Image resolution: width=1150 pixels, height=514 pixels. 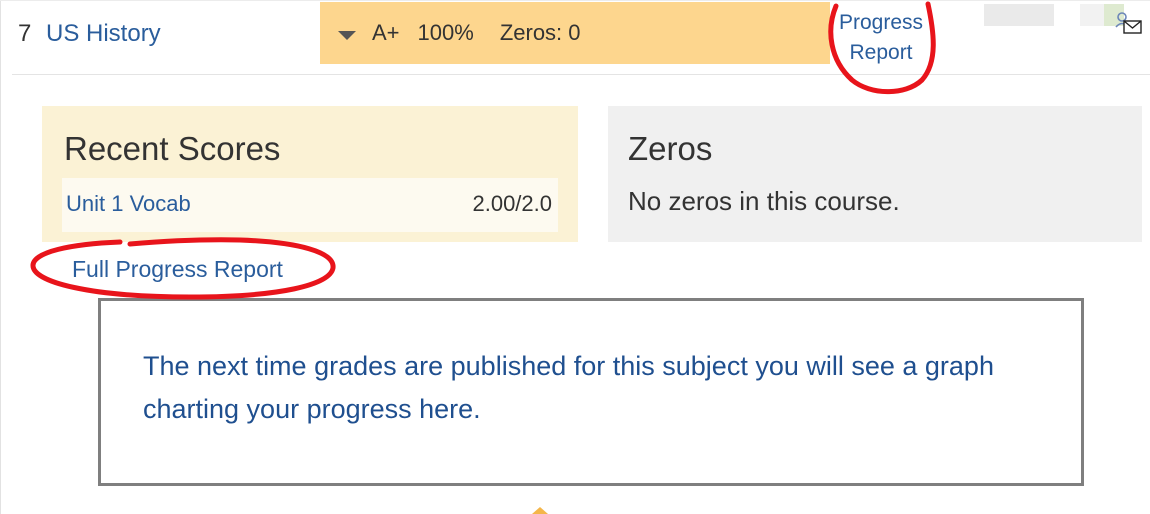 I want to click on recent-scores-title: Recent Scores, so click(x=172, y=148).